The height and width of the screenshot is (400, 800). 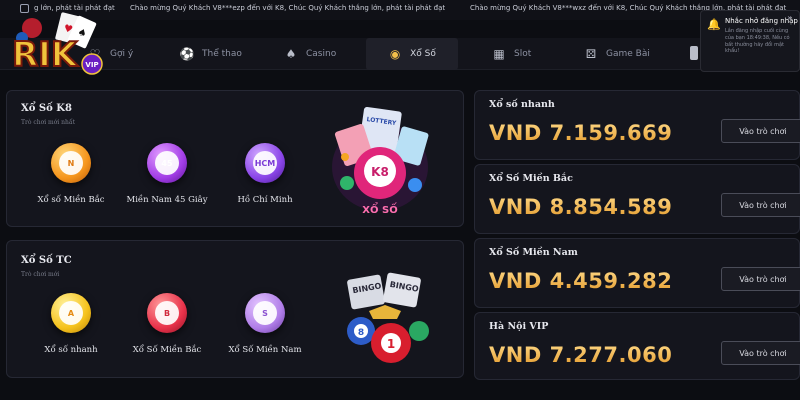 I want to click on game-xo-so-mien-bac: B Xổ Số Miền Bắc, so click(x=167, y=324).